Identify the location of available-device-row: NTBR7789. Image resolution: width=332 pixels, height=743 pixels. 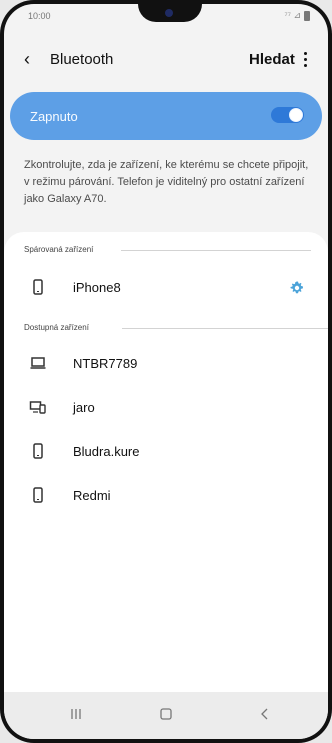
(166, 364).